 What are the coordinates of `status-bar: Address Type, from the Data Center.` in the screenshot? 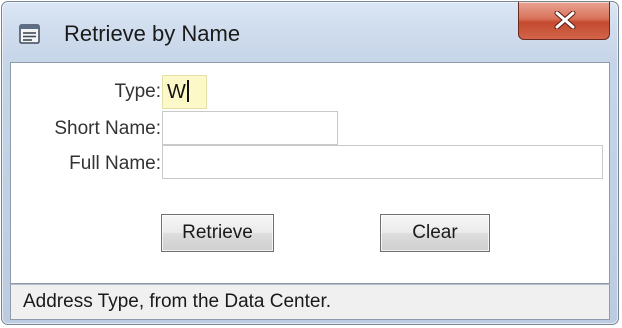 It's located at (310, 302).